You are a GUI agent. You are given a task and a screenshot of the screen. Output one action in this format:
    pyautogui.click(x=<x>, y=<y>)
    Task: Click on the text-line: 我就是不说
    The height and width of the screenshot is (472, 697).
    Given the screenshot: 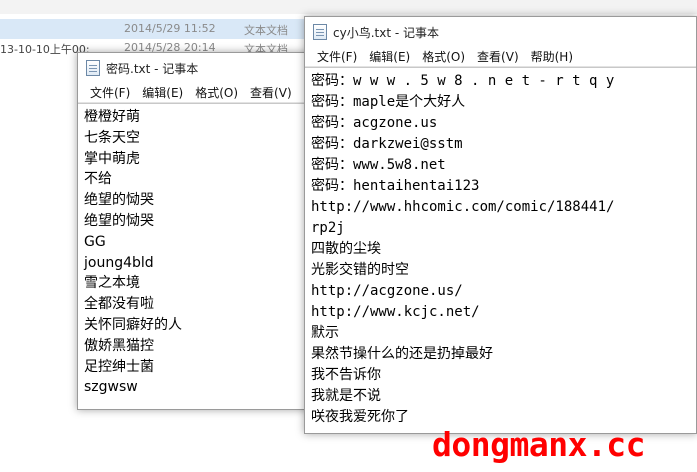 What is the action you would take?
    pyautogui.click(x=346, y=396)
    